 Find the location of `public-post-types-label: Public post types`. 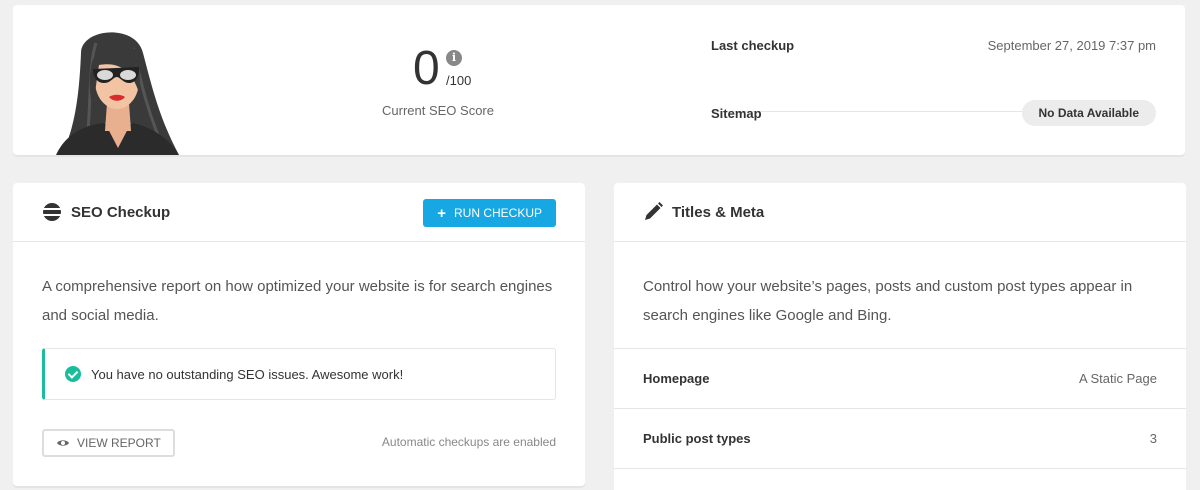

public-post-types-label: Public post types is located at coordinates (697, 438).